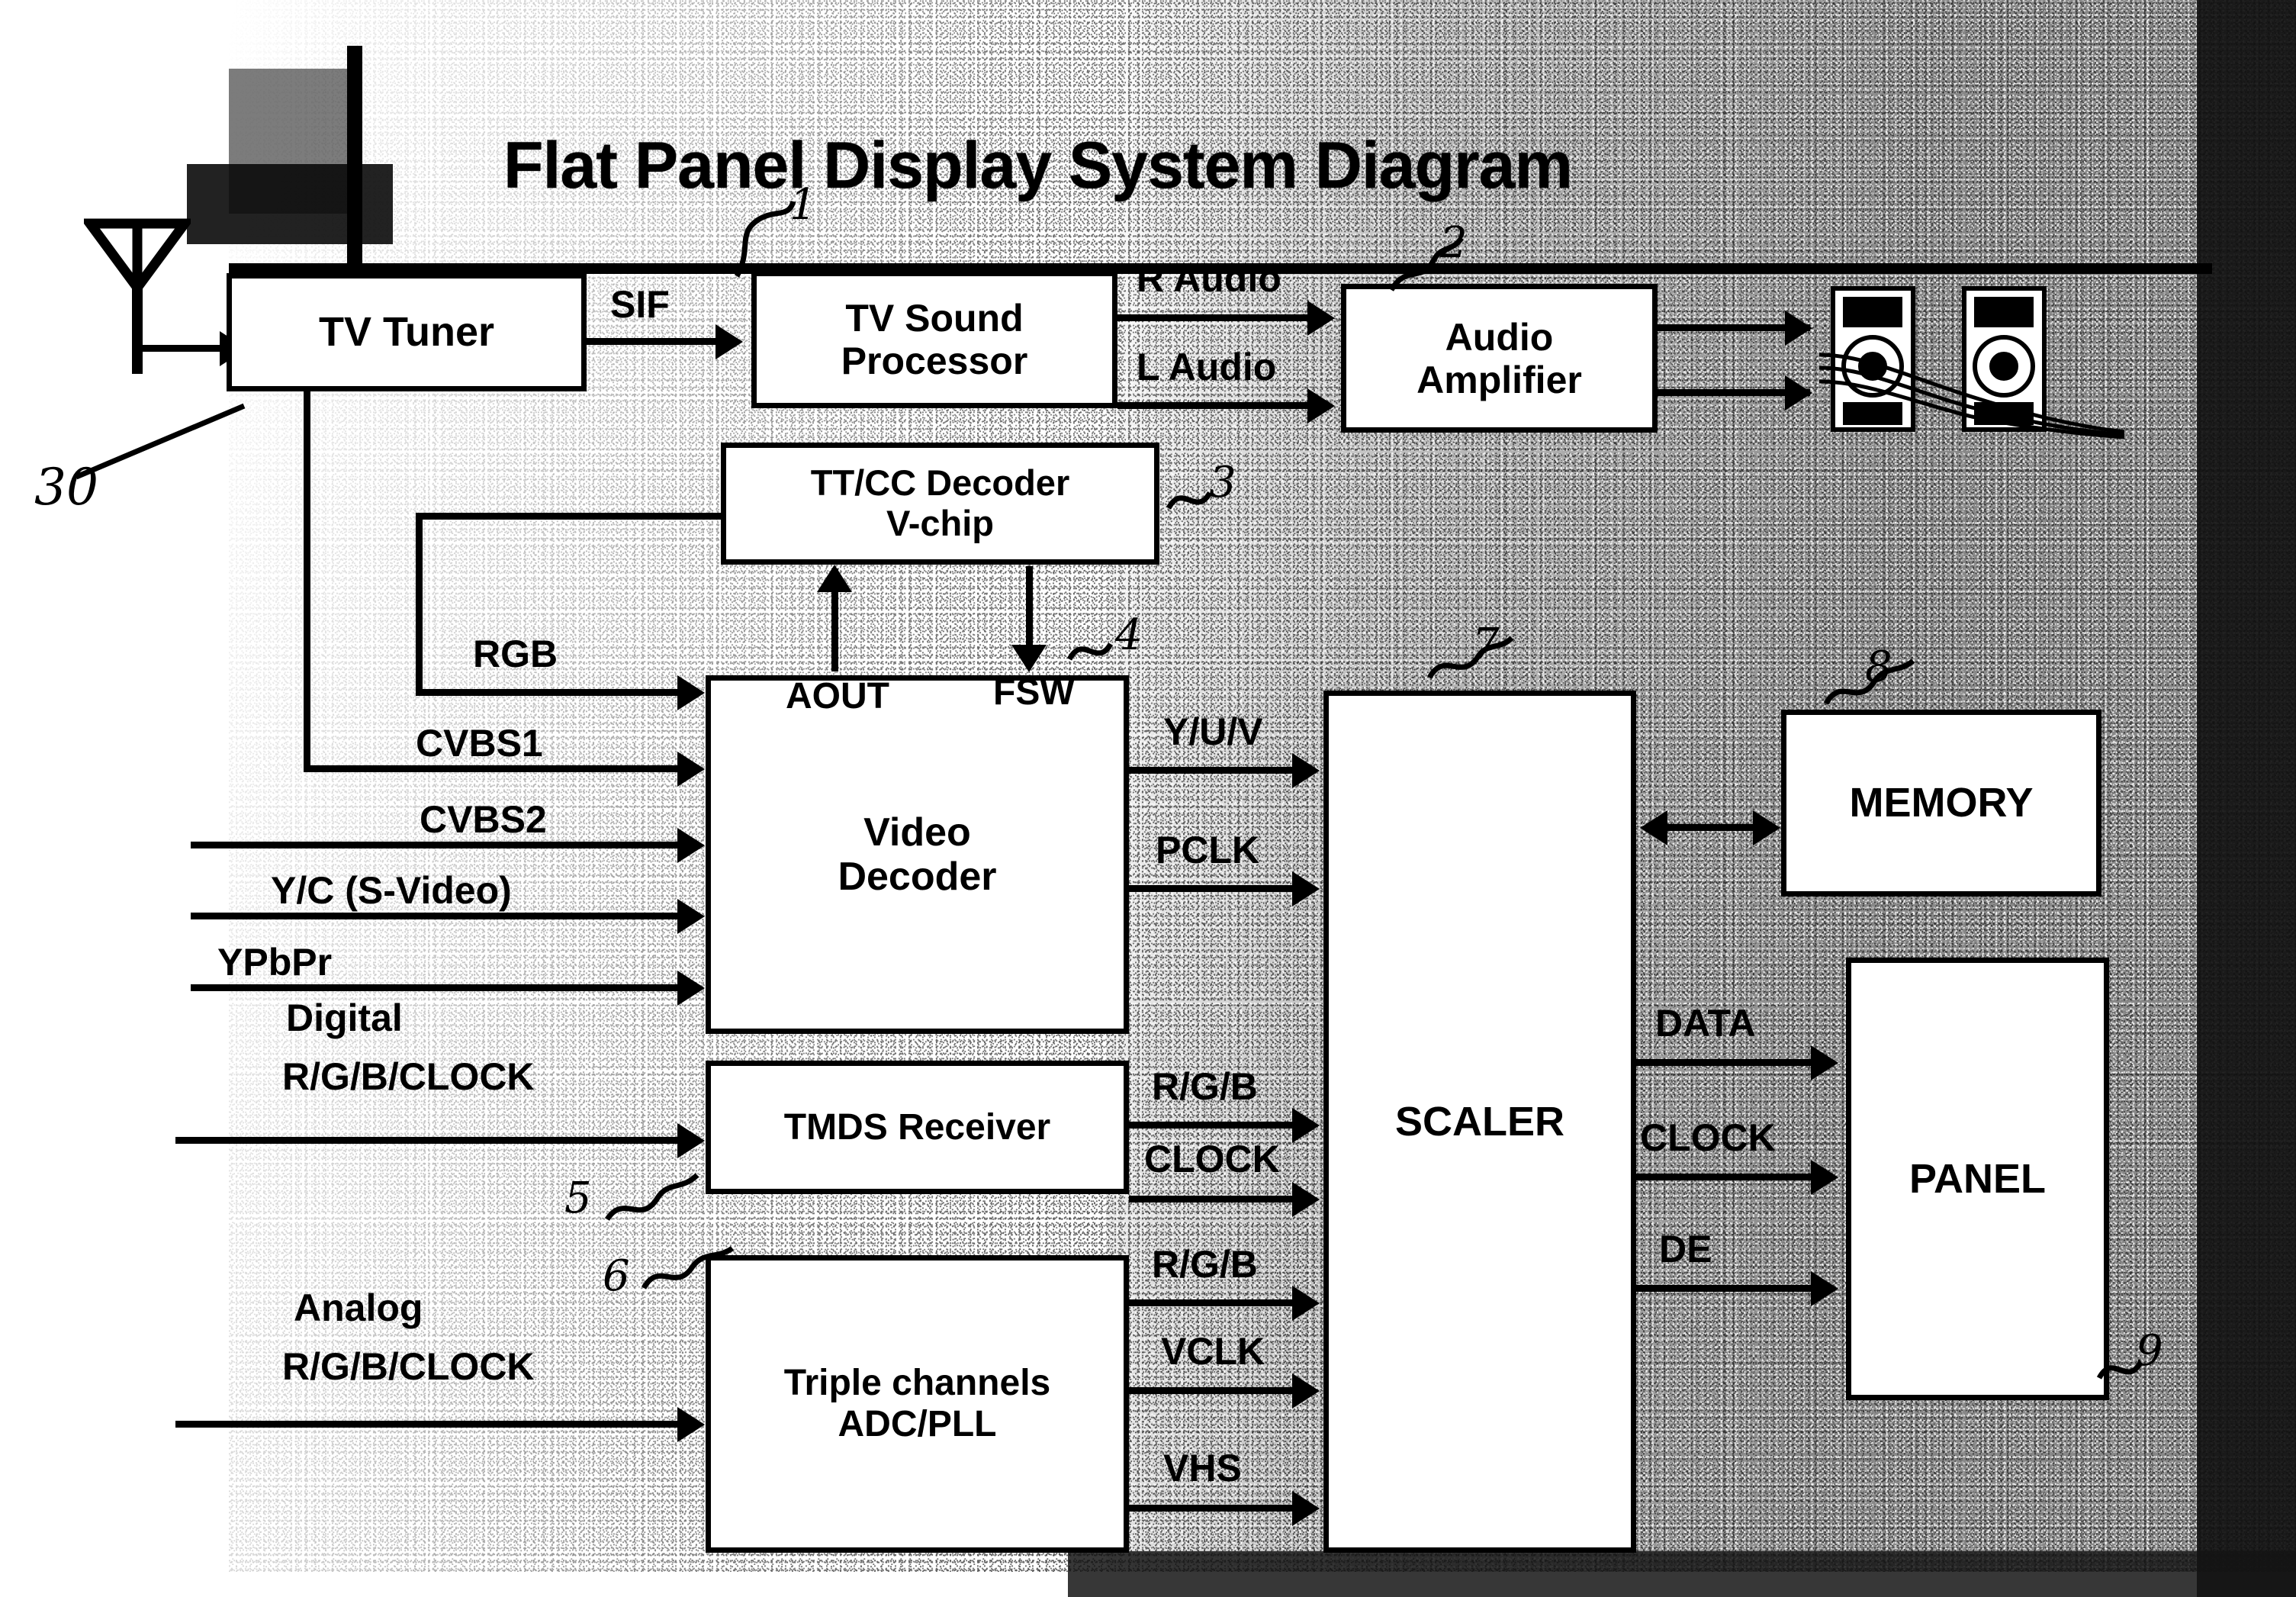  I want to click on arrow-memory-left, so click(1653, 827).